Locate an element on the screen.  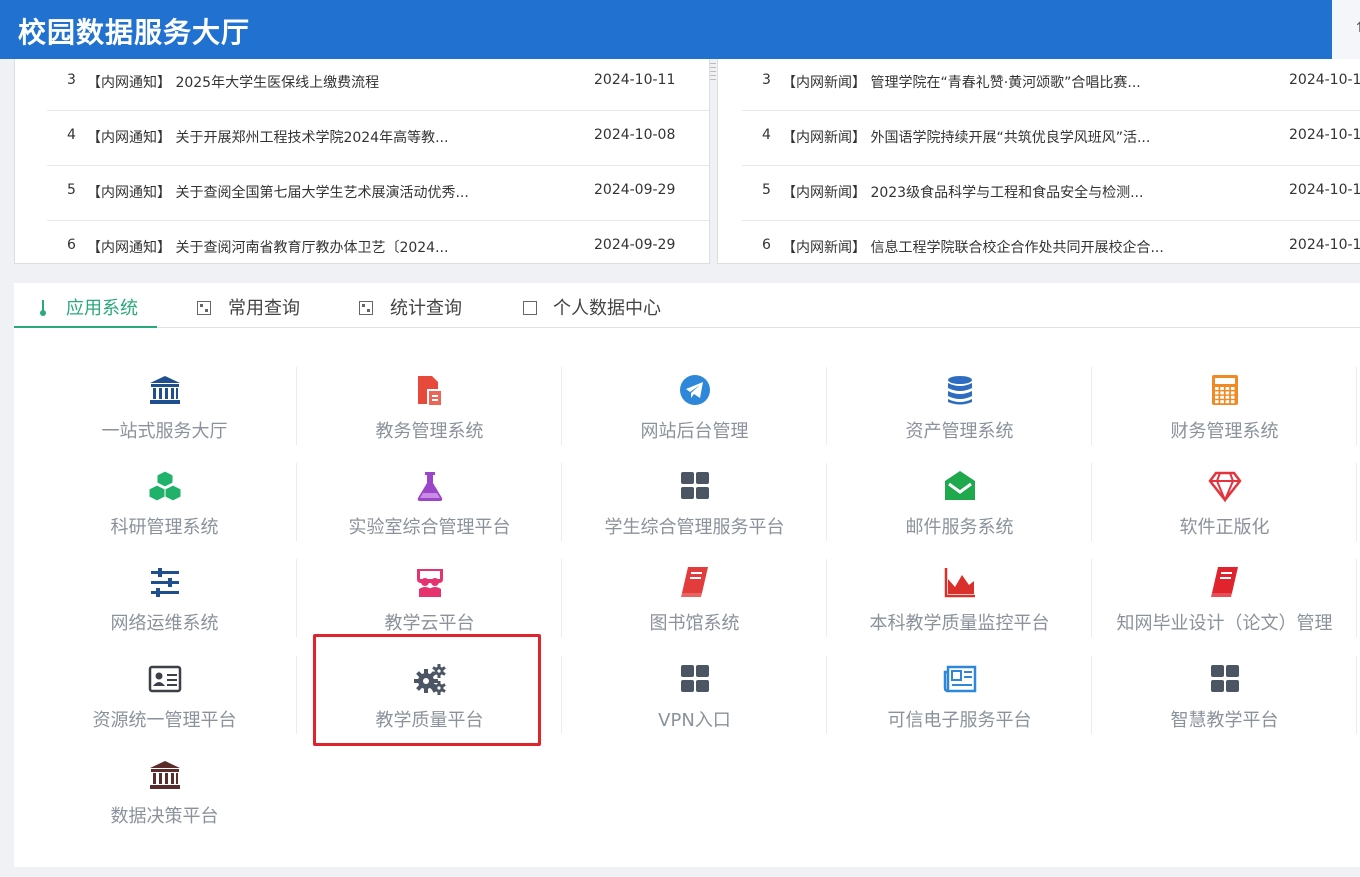
app-label: 软件正版化 is located at coordinates (1224, 527).